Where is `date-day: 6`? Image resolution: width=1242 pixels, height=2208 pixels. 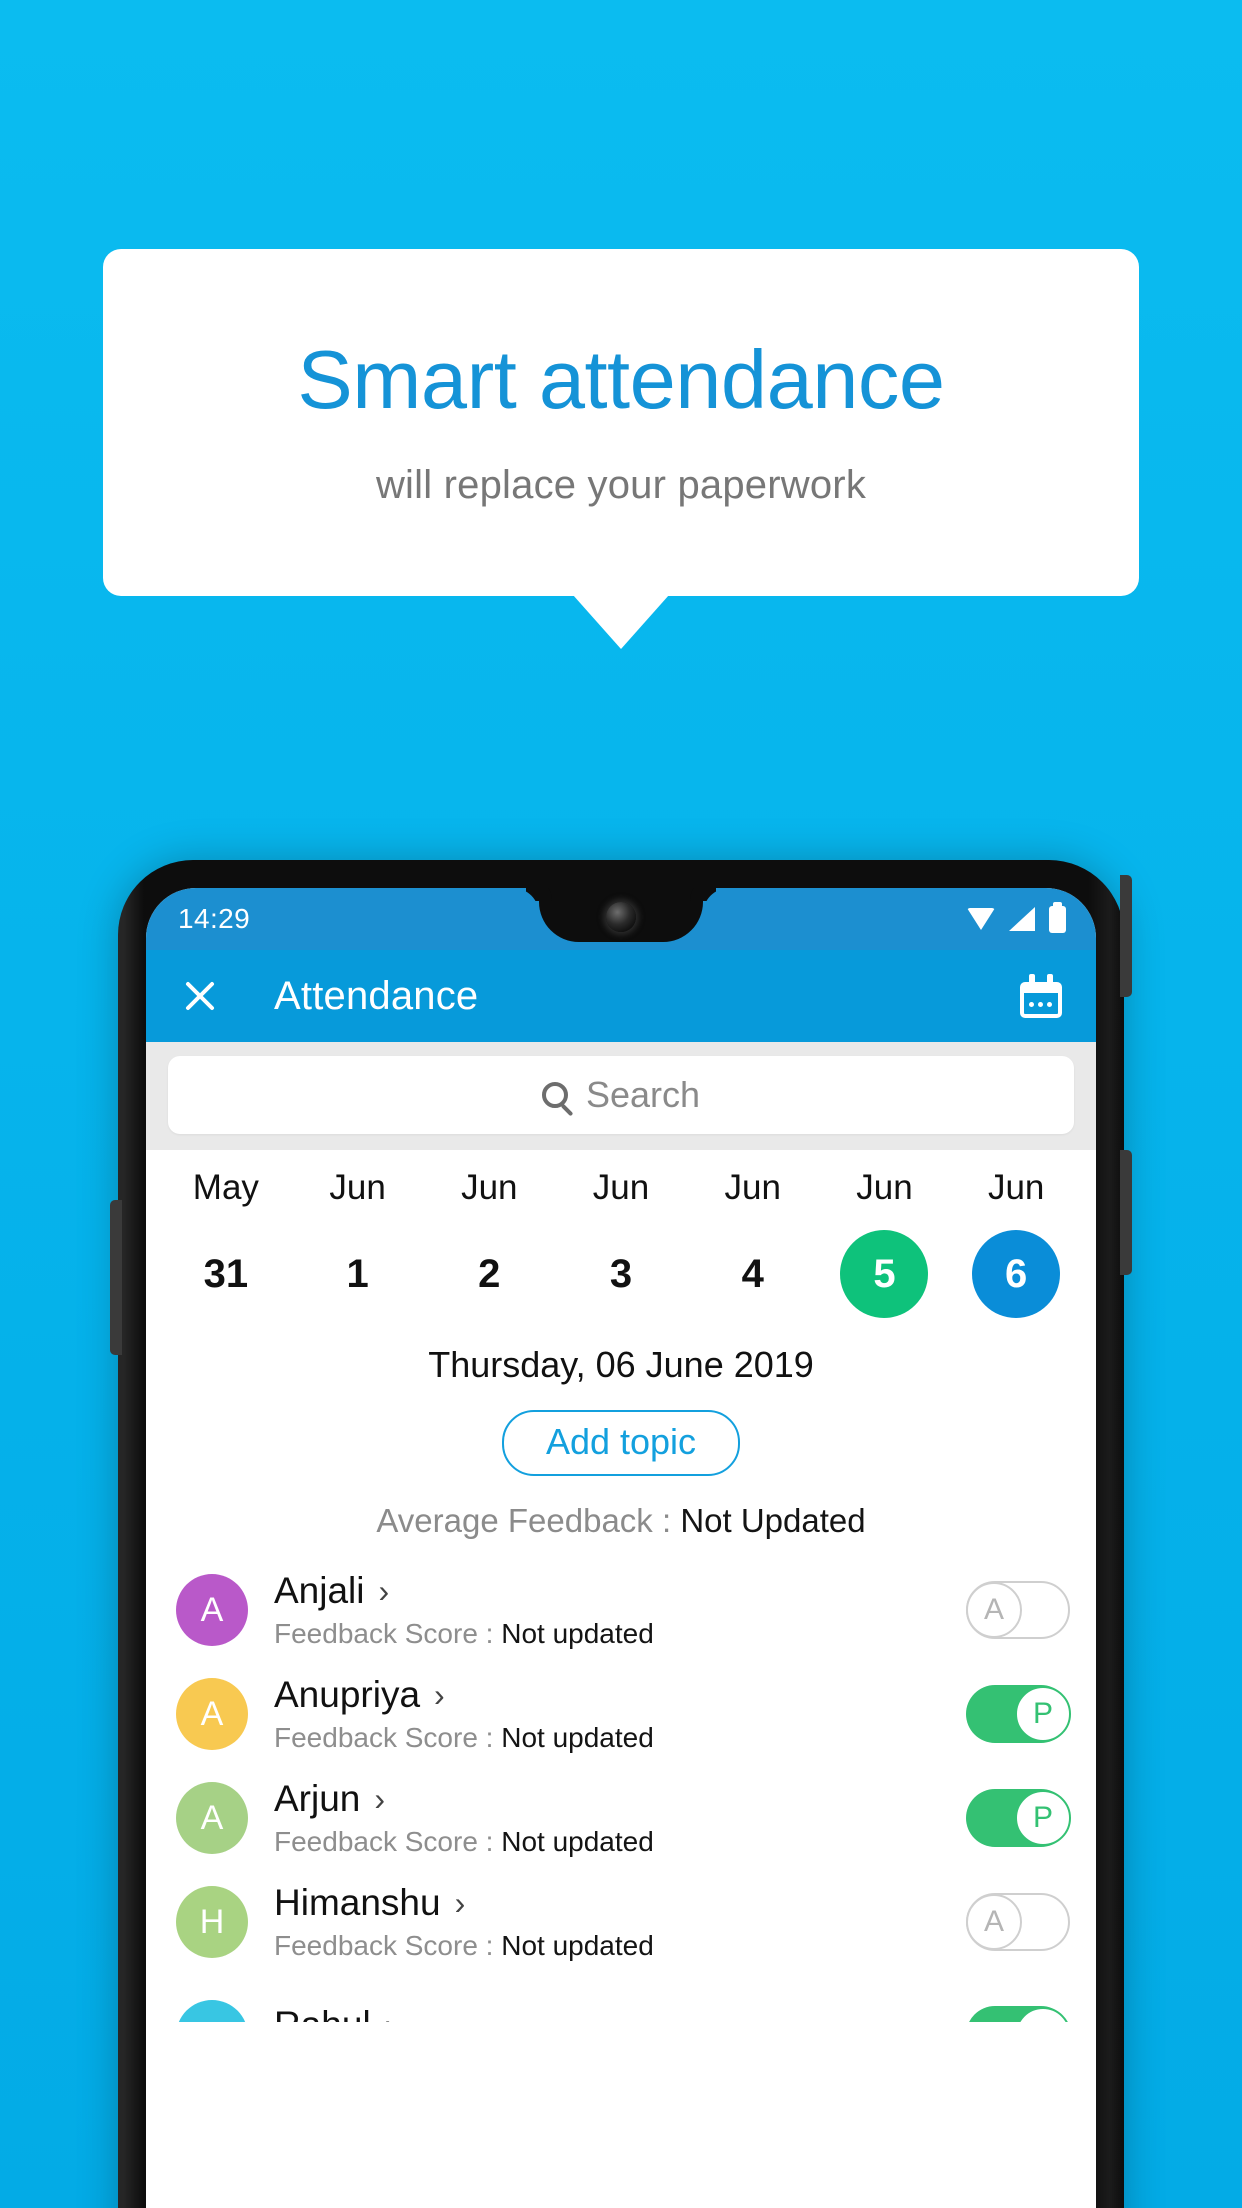
date-day: 6 is located at coordinates (1016, 1273).